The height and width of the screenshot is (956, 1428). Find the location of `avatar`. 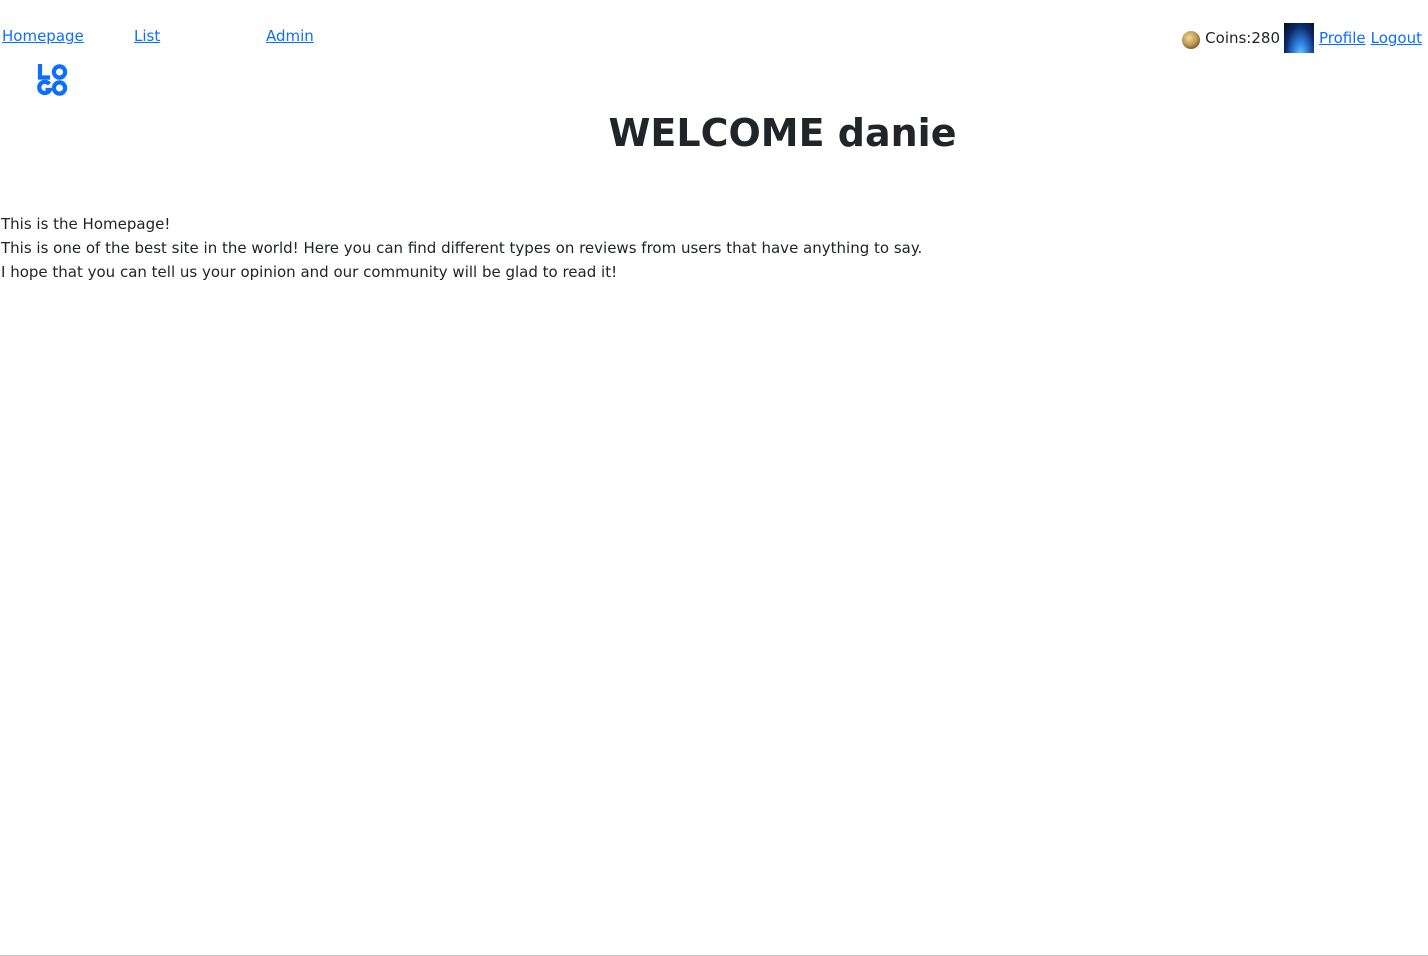

avatar is located at coordinates (1299, 38).